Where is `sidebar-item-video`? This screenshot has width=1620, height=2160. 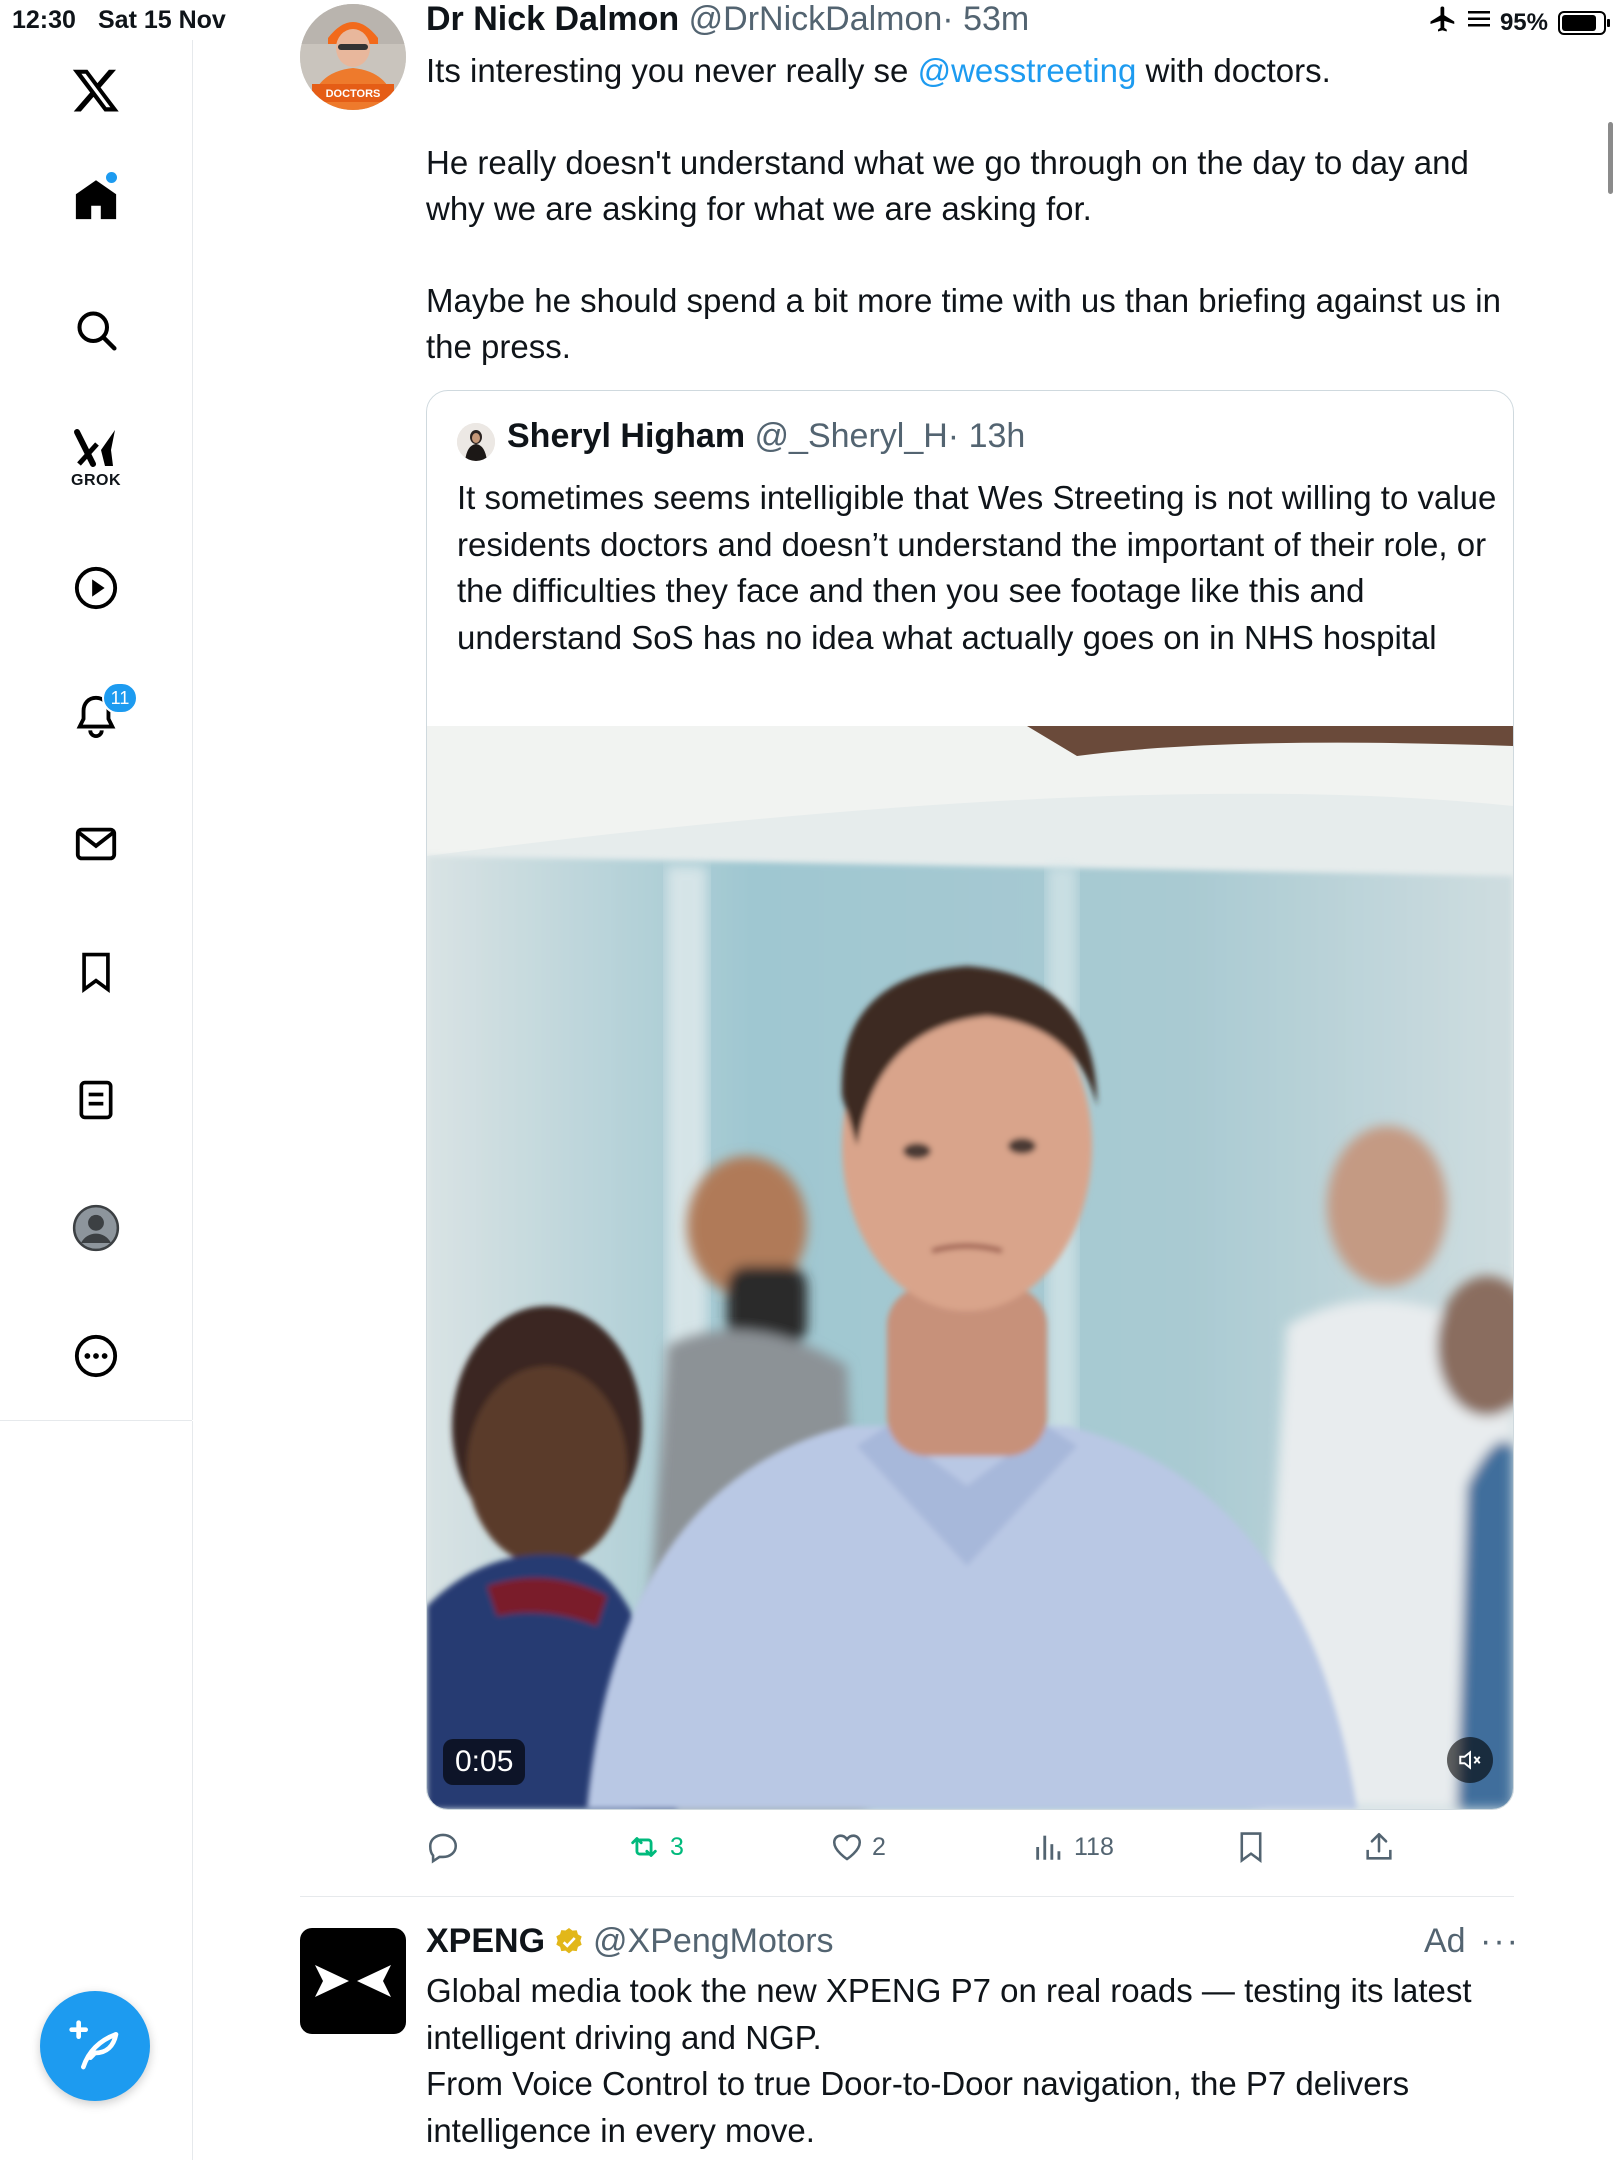
sidebar-item-video is located at coordinates (96, 588).